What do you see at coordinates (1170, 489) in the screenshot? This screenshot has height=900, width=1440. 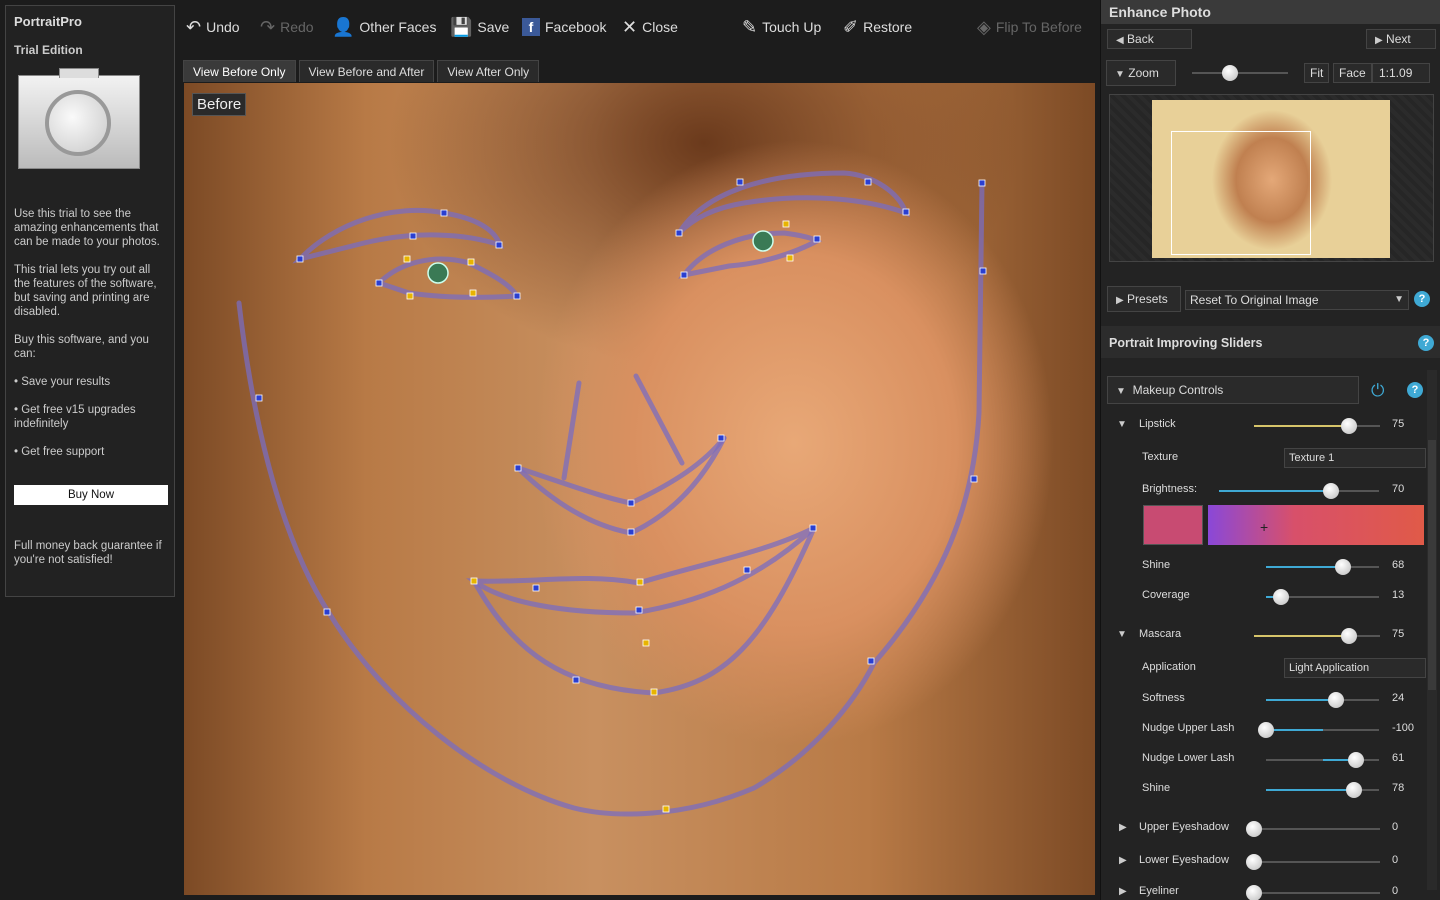 I see `brightness-label: Brightness:` at bounding box center [1170, 489].